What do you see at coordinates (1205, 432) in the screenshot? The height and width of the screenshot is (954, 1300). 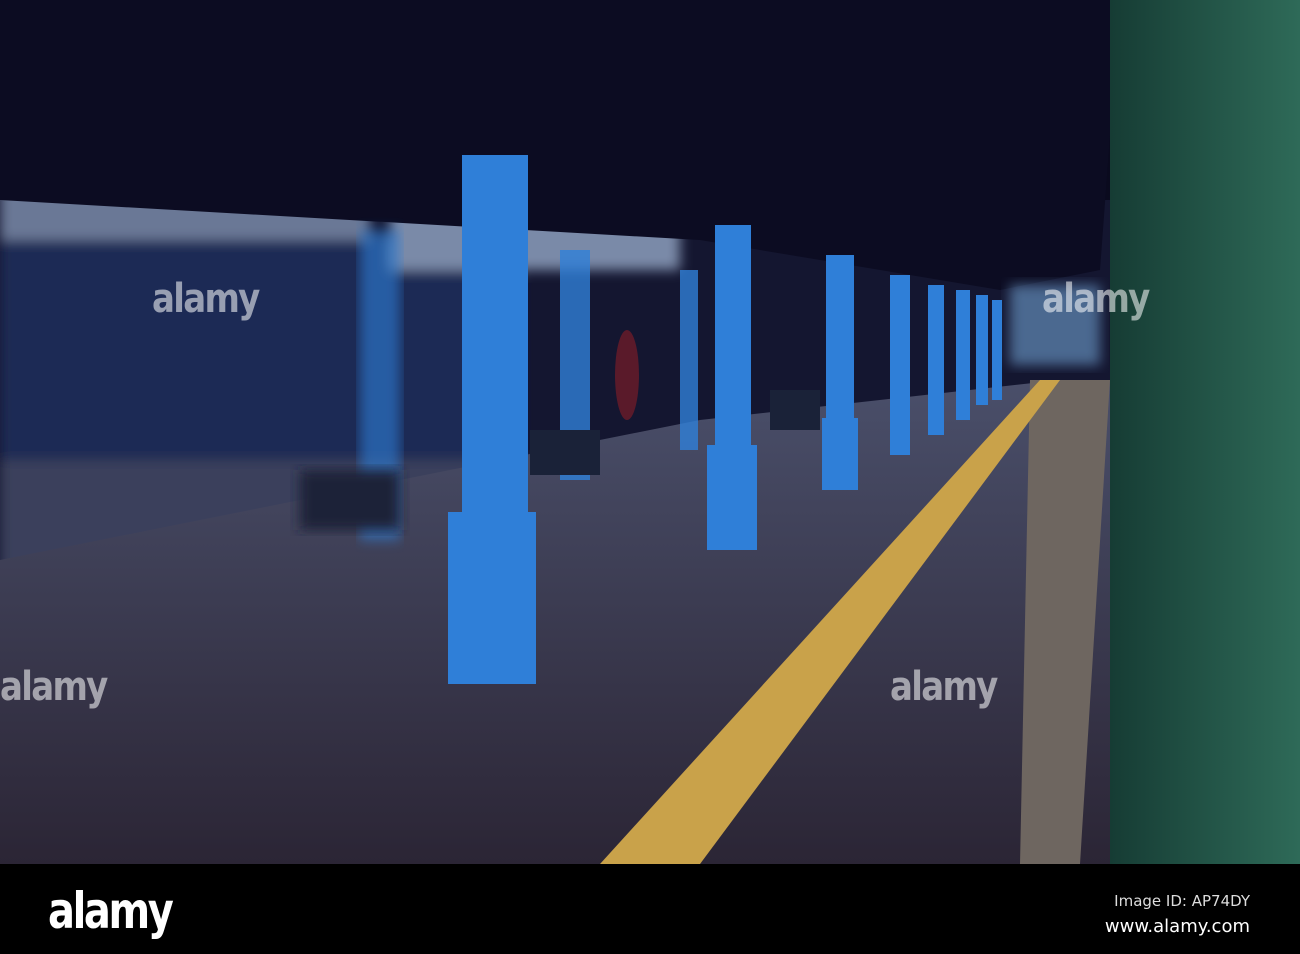 I see `train-wall` at bounding box center [1205, 432].